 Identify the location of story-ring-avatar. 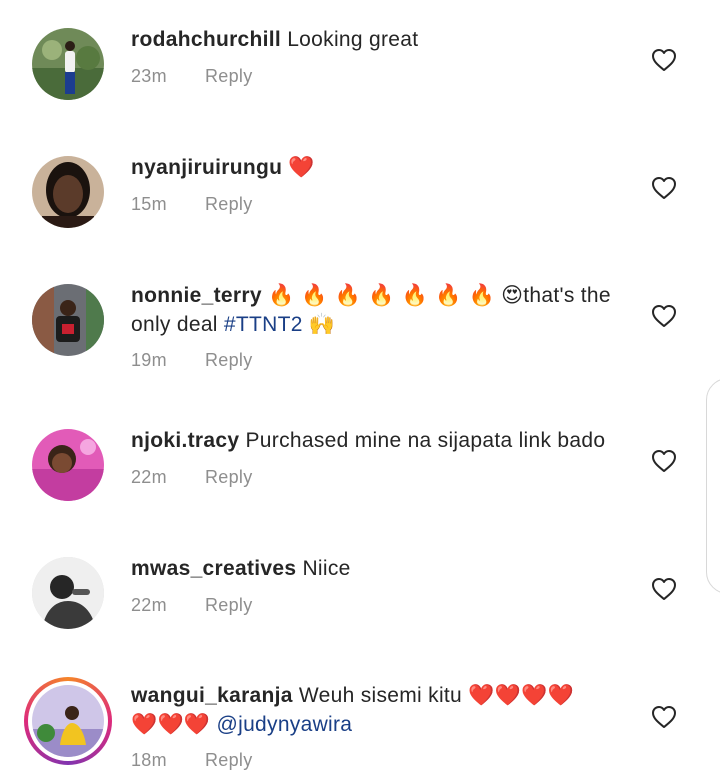
(68, 721).